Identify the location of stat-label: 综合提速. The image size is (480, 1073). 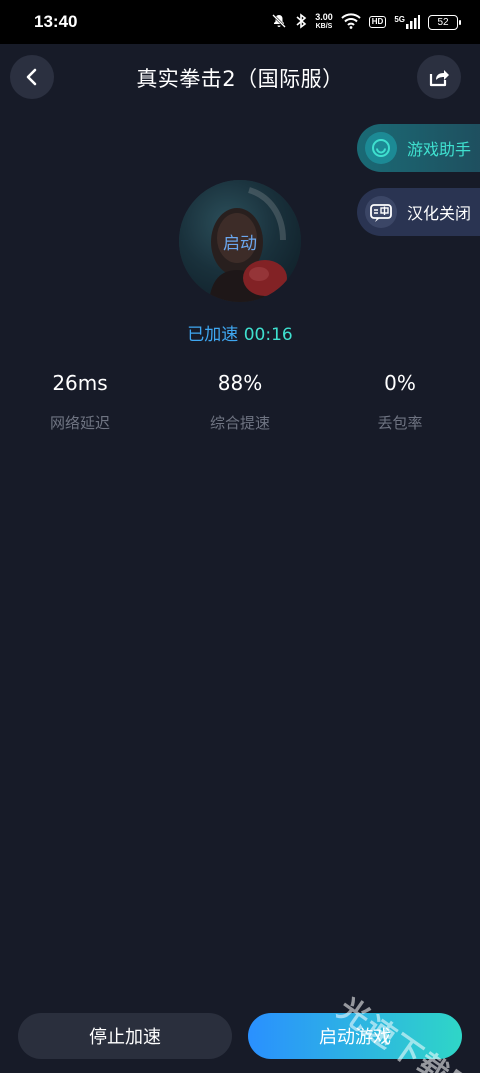
(239, 423).